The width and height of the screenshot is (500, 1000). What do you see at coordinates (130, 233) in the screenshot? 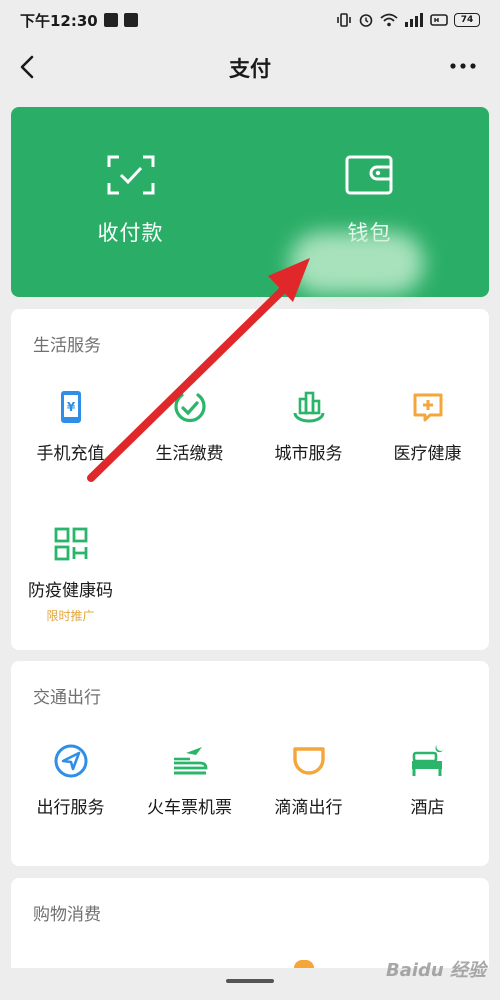
I see `receive-pay-label: 收付款` at bounding box center [130, 233].